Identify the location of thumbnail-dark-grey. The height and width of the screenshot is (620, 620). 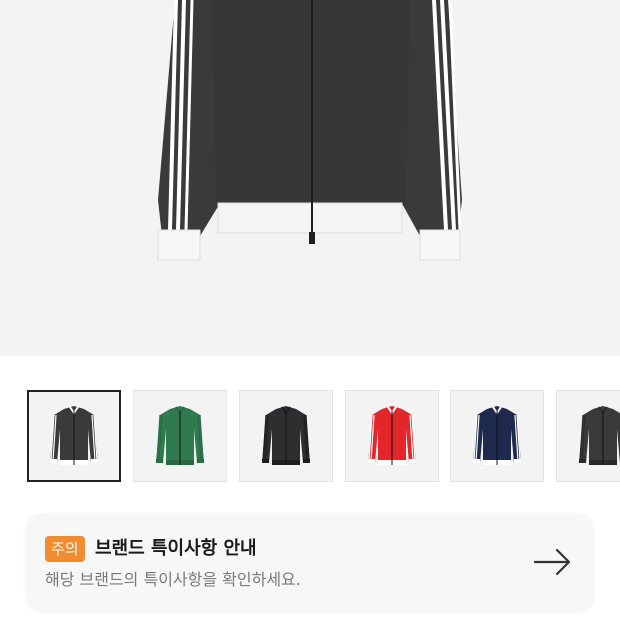
(74, 436).